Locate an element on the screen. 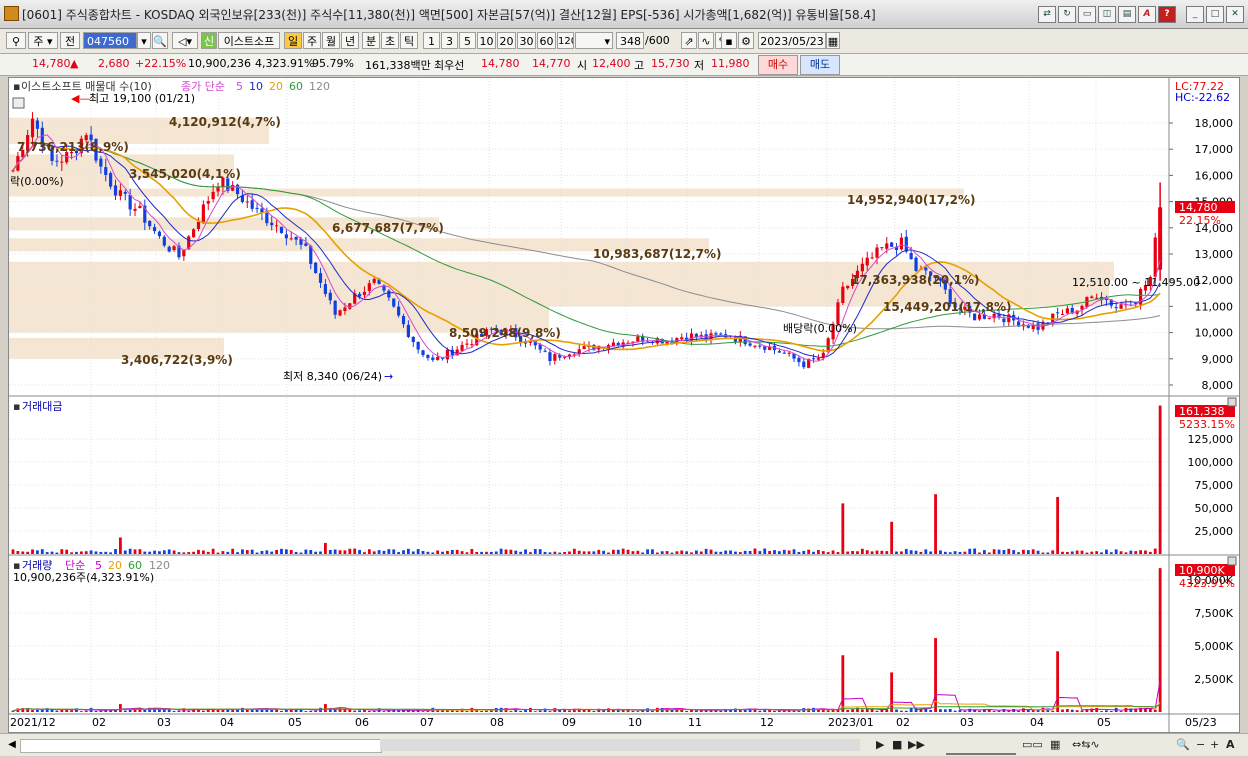 This screenshot has height=757, width=1248. interval-3: 3 is located at coordinates (449, 40).